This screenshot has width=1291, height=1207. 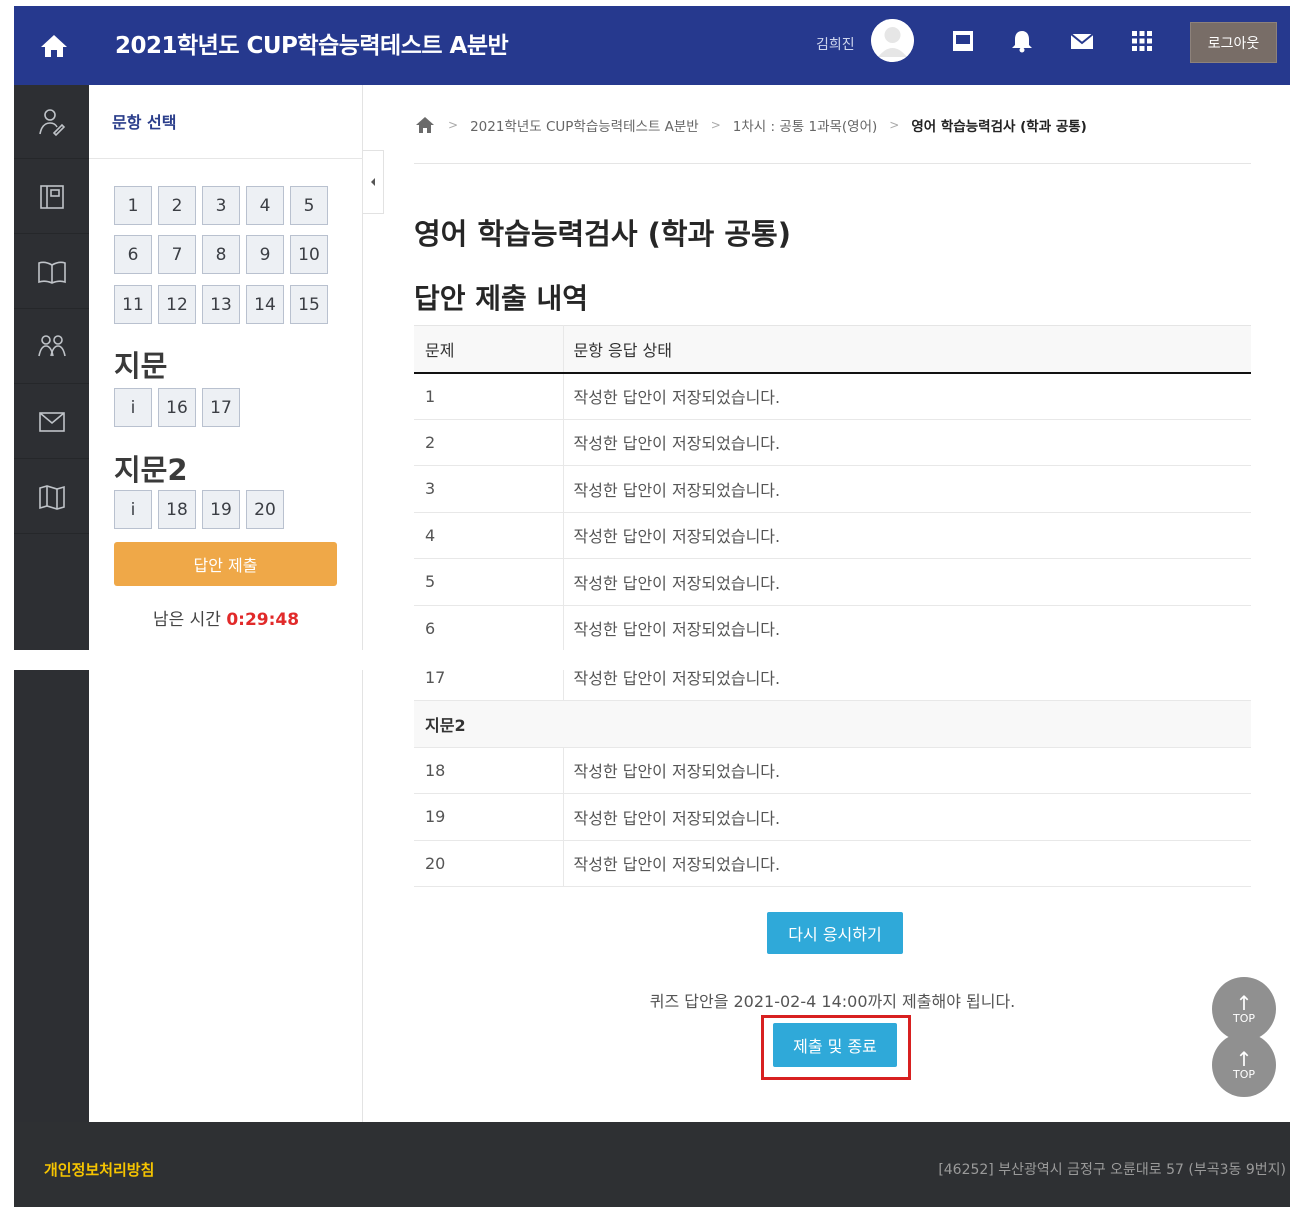 What do you see at coordinates (265, 254) in the screenshot?
I see `question-button: 9` at bounding box center [265, 254].